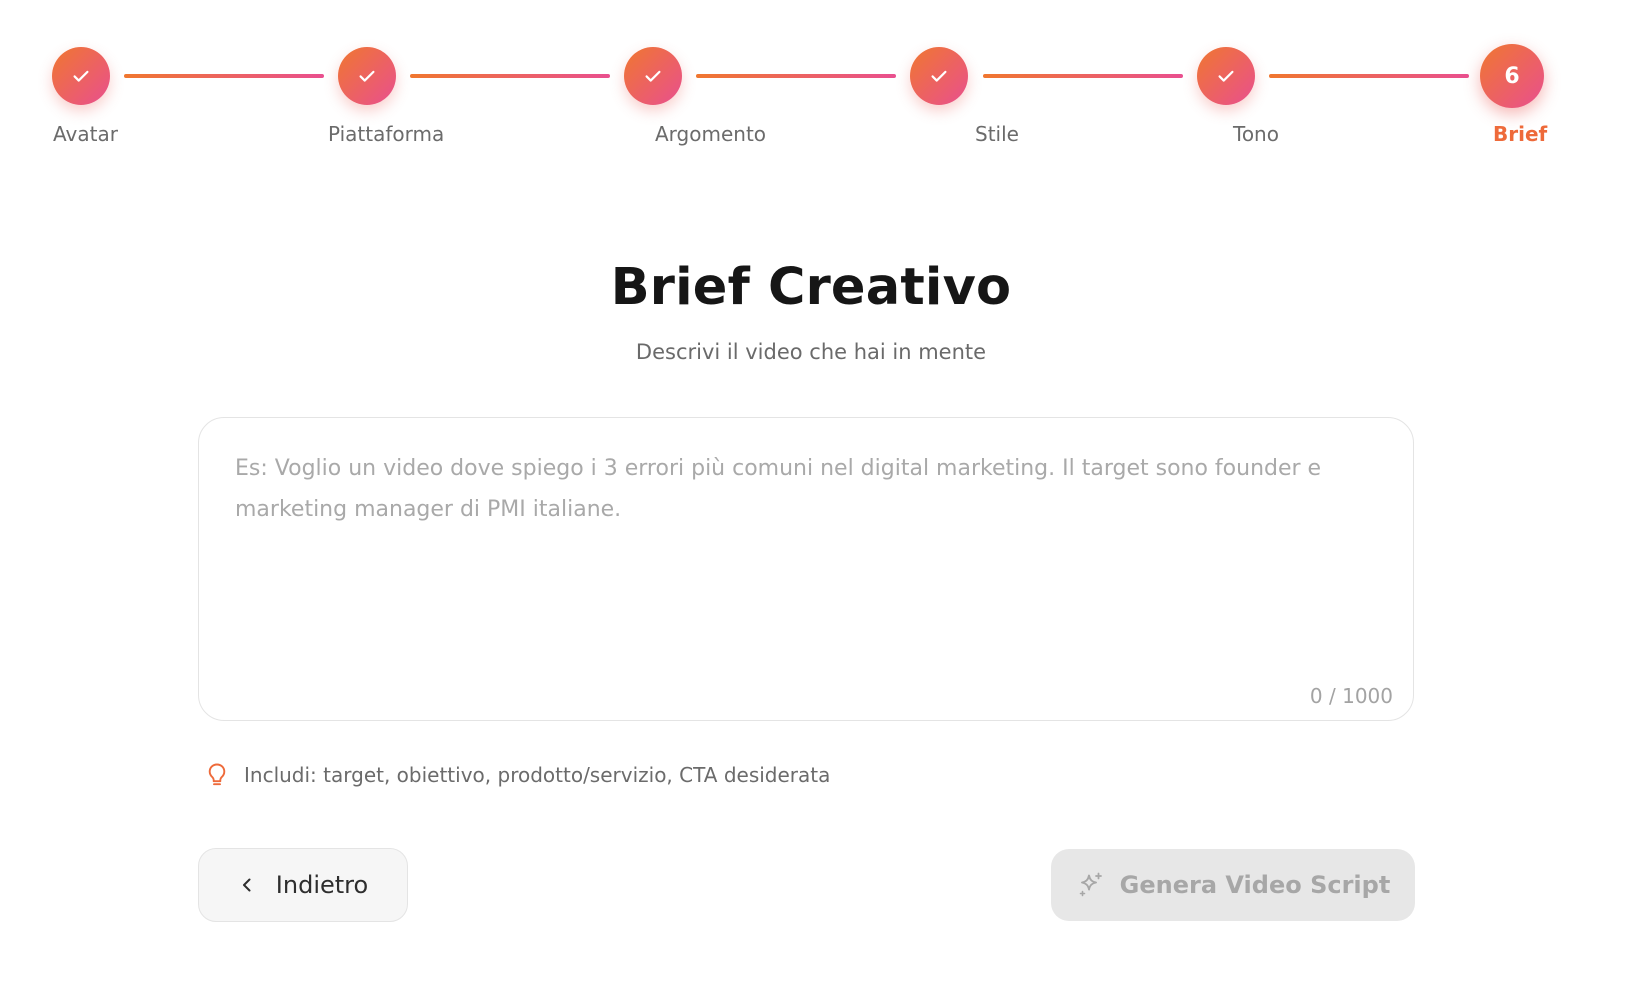 Image resolution: width=1652 pixels, height=990 pixels. What do you see at coordinates (1256, 134) in the screenshot?
I see `step-5-label: Tono` at bounding box center [1256, 134].